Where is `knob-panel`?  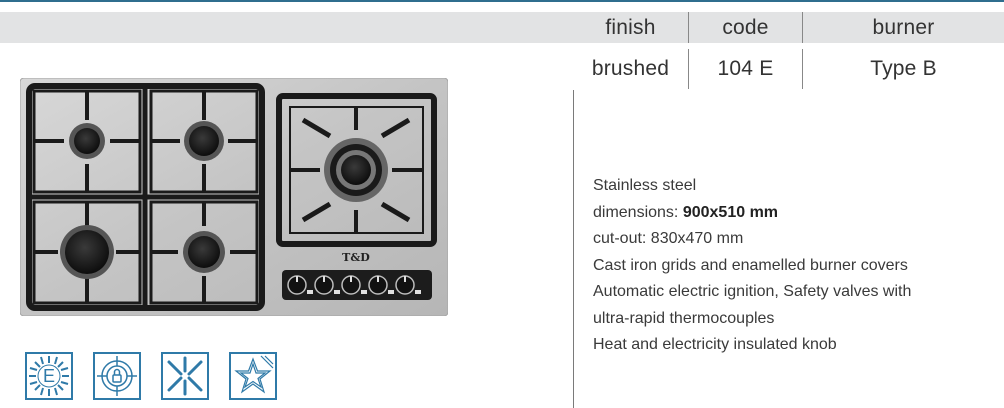
knob-panel is located at coordinates (357, 285).